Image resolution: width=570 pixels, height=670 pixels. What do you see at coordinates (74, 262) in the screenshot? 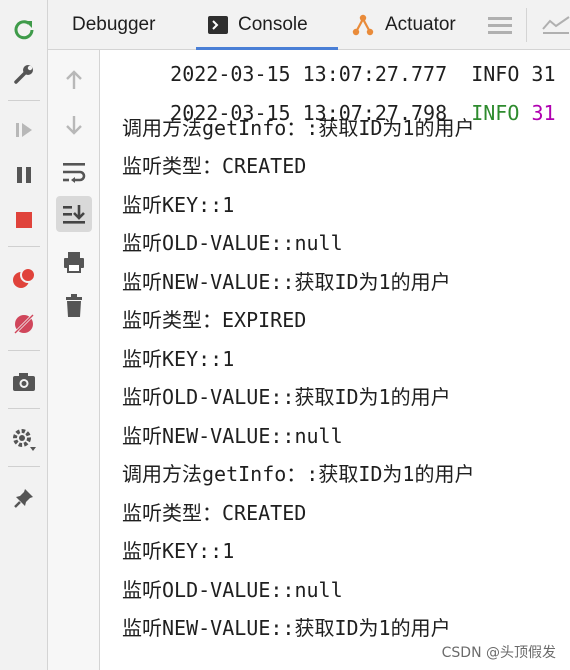
I see `print-icon` at bounding box center [74, 262].